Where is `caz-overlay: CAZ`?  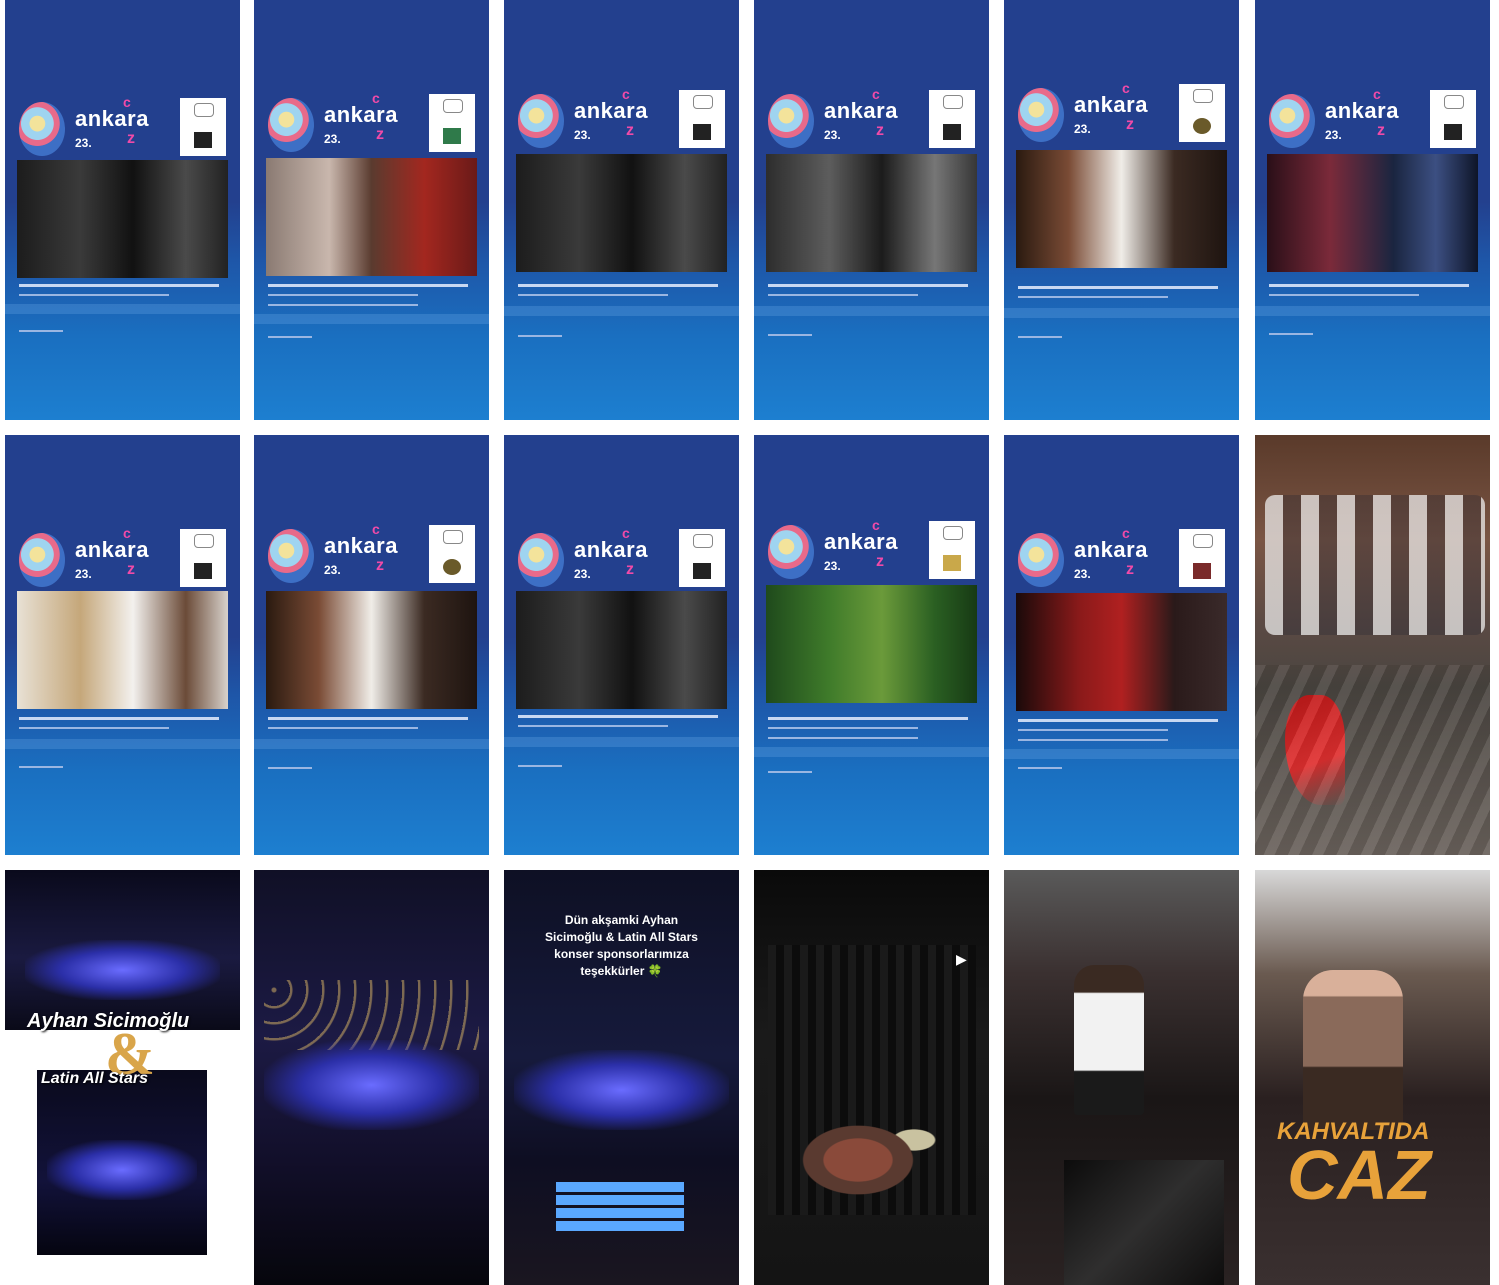
caz-overlay: CAZ is located at coordinates (1359, 1175).